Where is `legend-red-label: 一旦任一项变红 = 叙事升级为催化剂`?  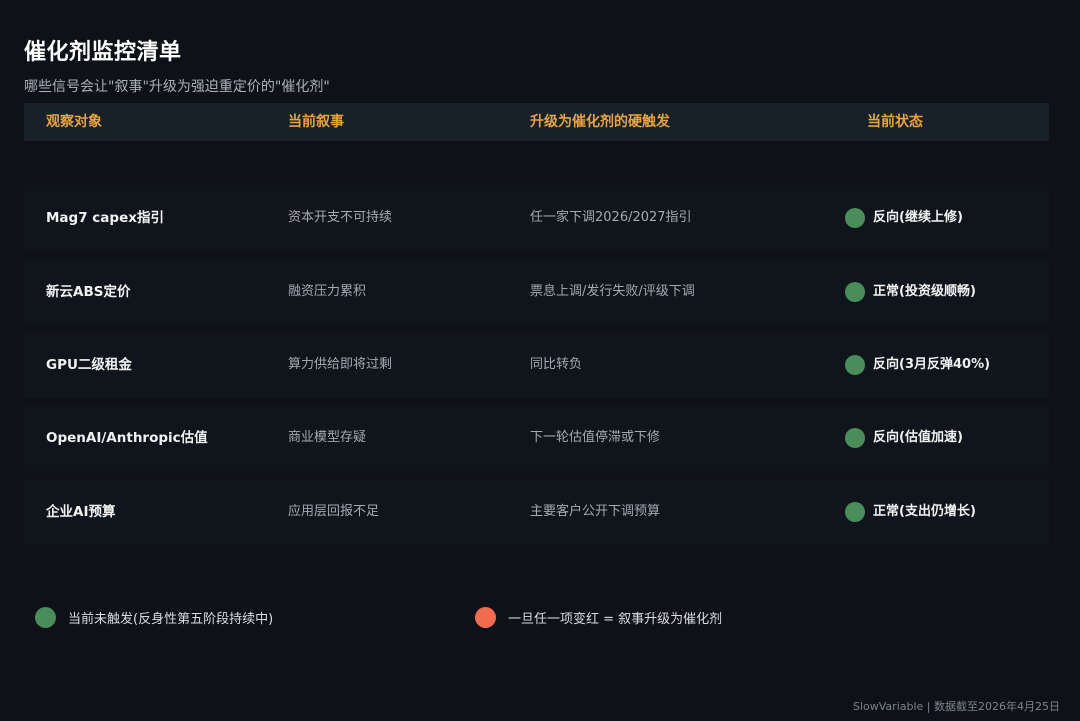 legend-red-label: 一旦任一项变红 = 叙事升级为催化剂 is located at coordinates (615, 619).